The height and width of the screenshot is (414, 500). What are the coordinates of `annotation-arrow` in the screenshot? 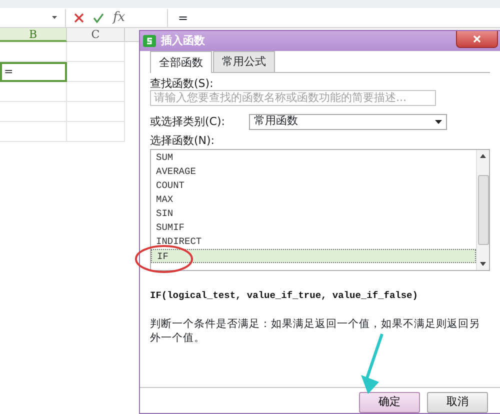 It's located at (371, 364).